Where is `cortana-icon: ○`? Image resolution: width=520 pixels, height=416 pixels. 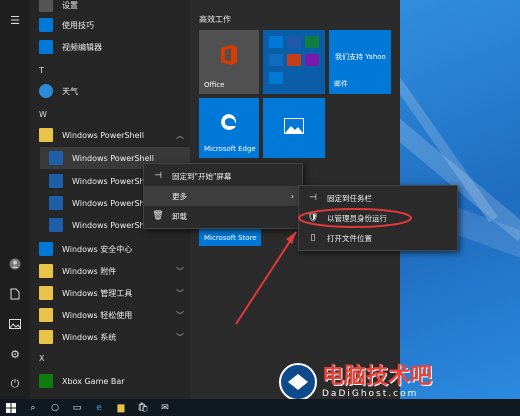
cortana-icon: ○ is located at coordinates (55, 407).